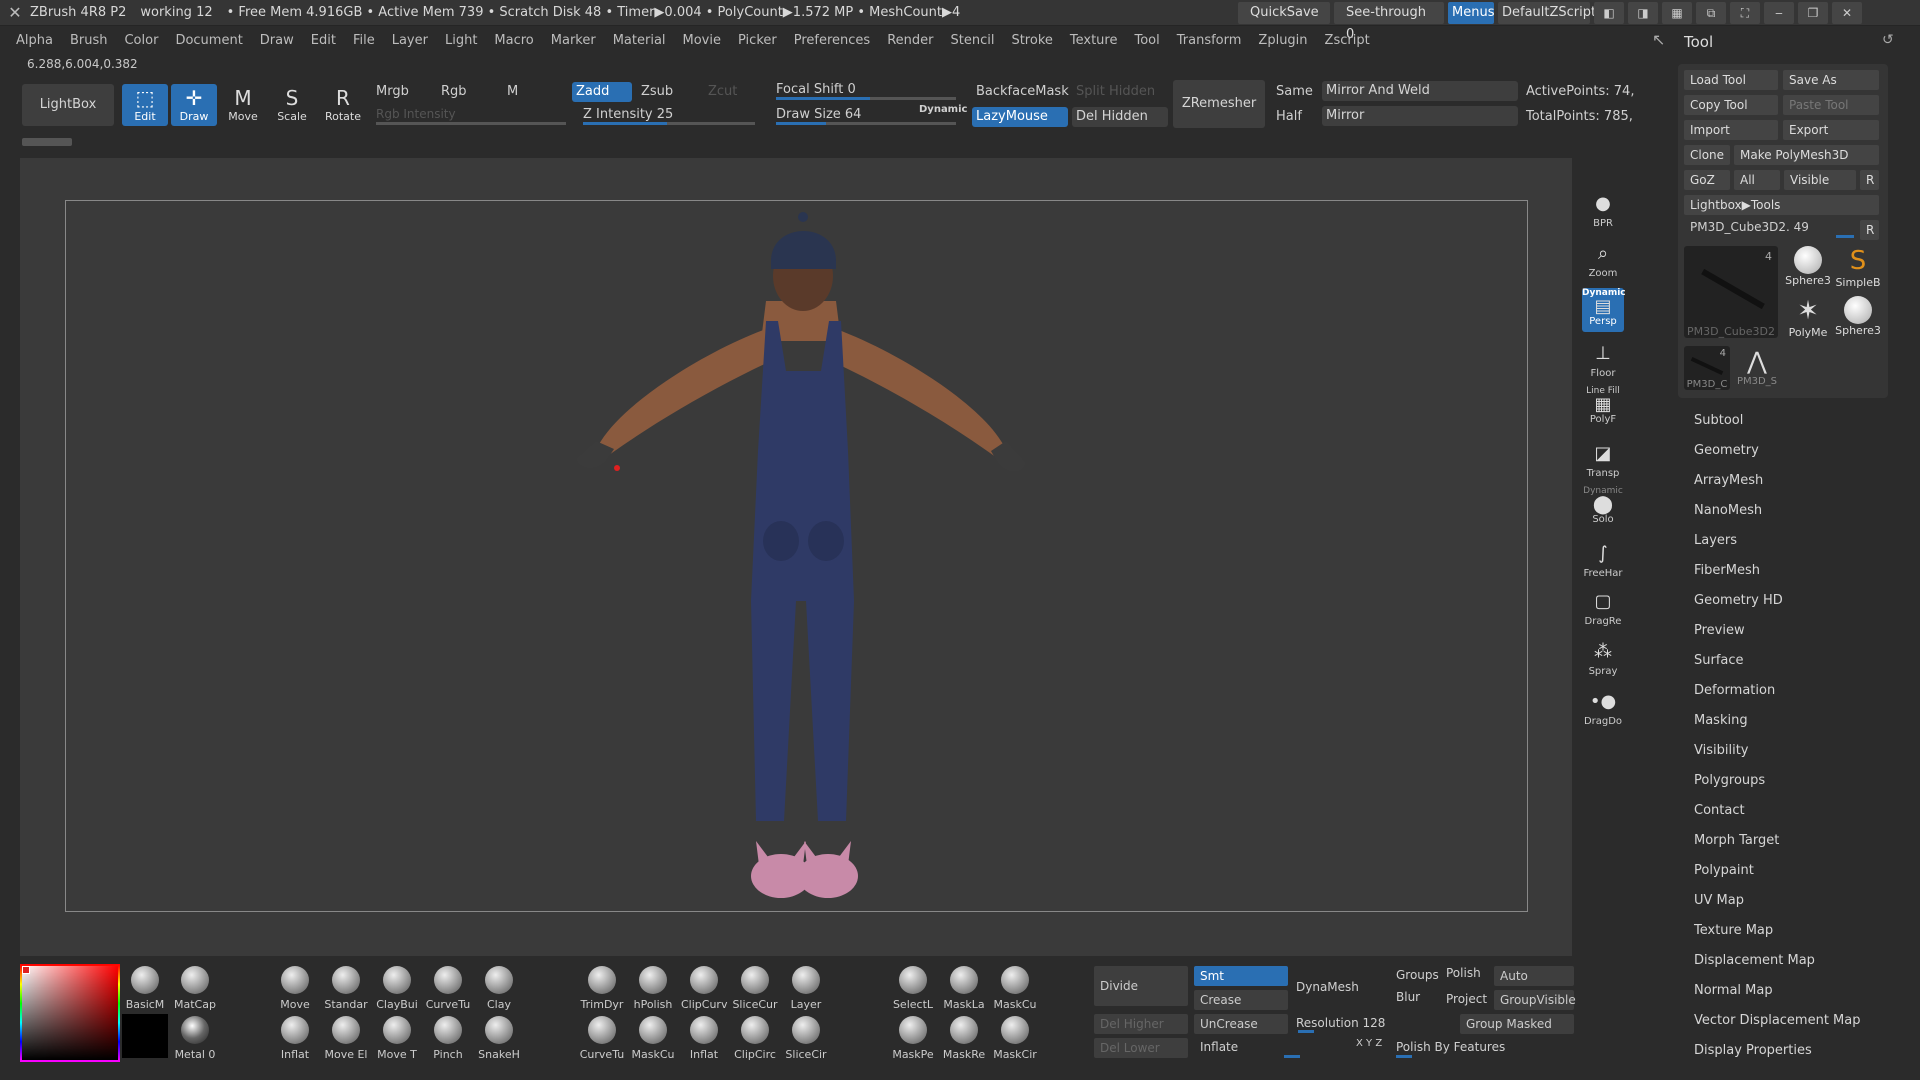 The width and height of the screenshot is (1920, 1080). Describe the element at coordinates (195, 1038) in the screenshot. I see `material-metal: Metal 0` at that location.